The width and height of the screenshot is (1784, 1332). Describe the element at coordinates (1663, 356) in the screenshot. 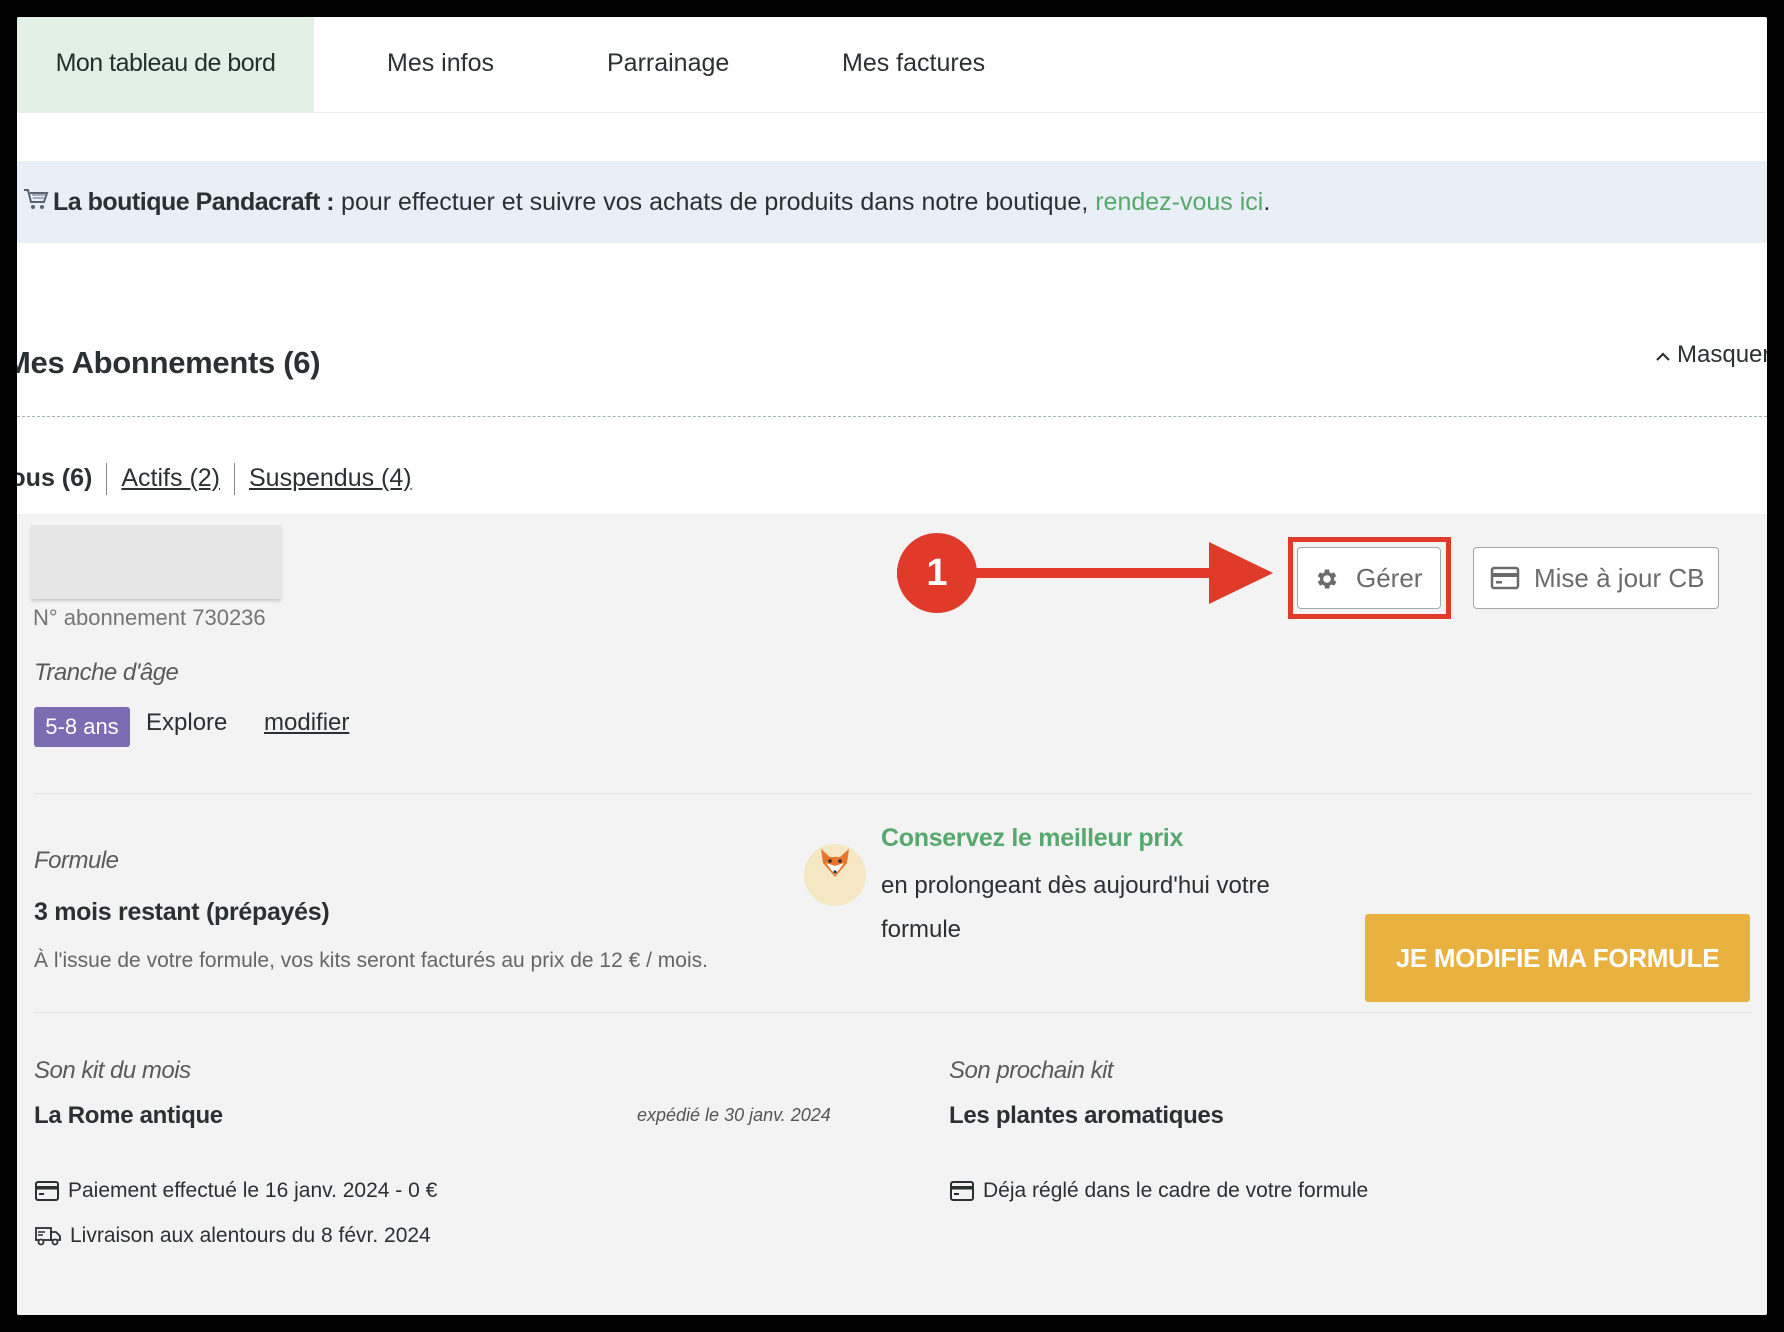

I see `chevron-up-icon` at that location.